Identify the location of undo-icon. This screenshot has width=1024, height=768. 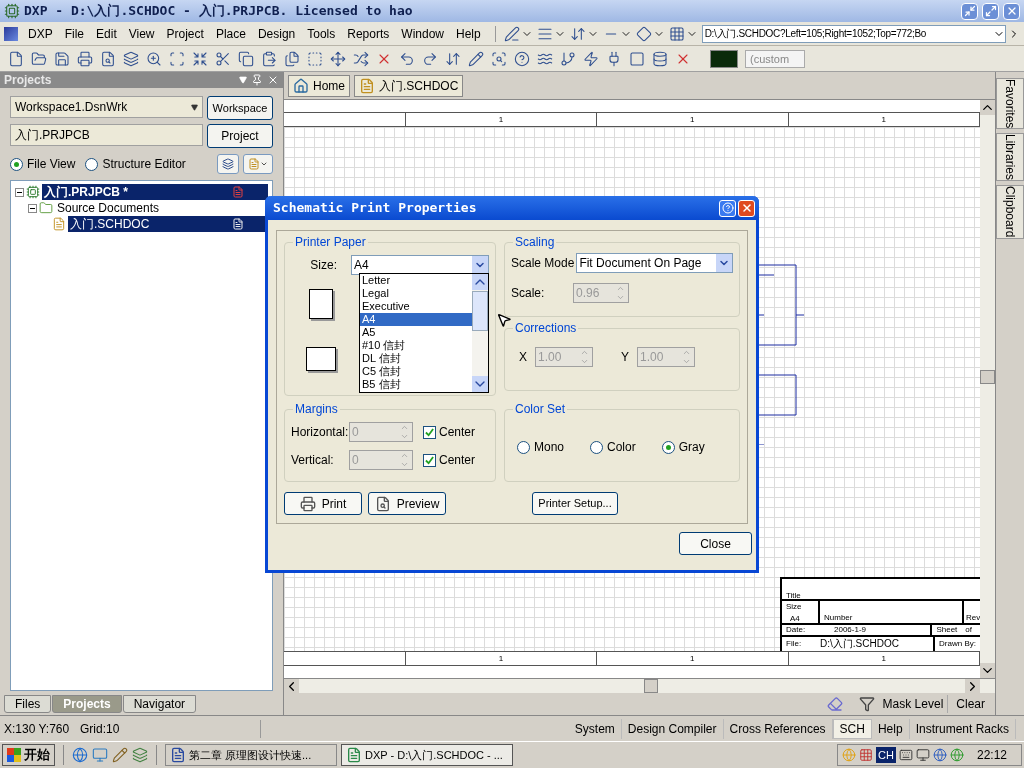
(407, 58).